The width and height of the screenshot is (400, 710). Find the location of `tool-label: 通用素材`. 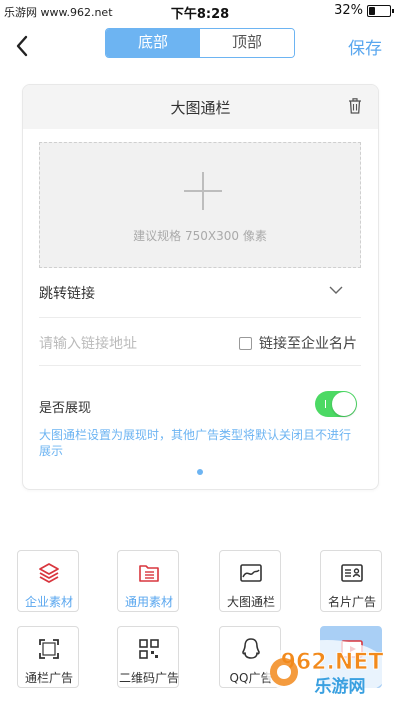

tool-label: 通用素材 is located at coordinates (148, 602).